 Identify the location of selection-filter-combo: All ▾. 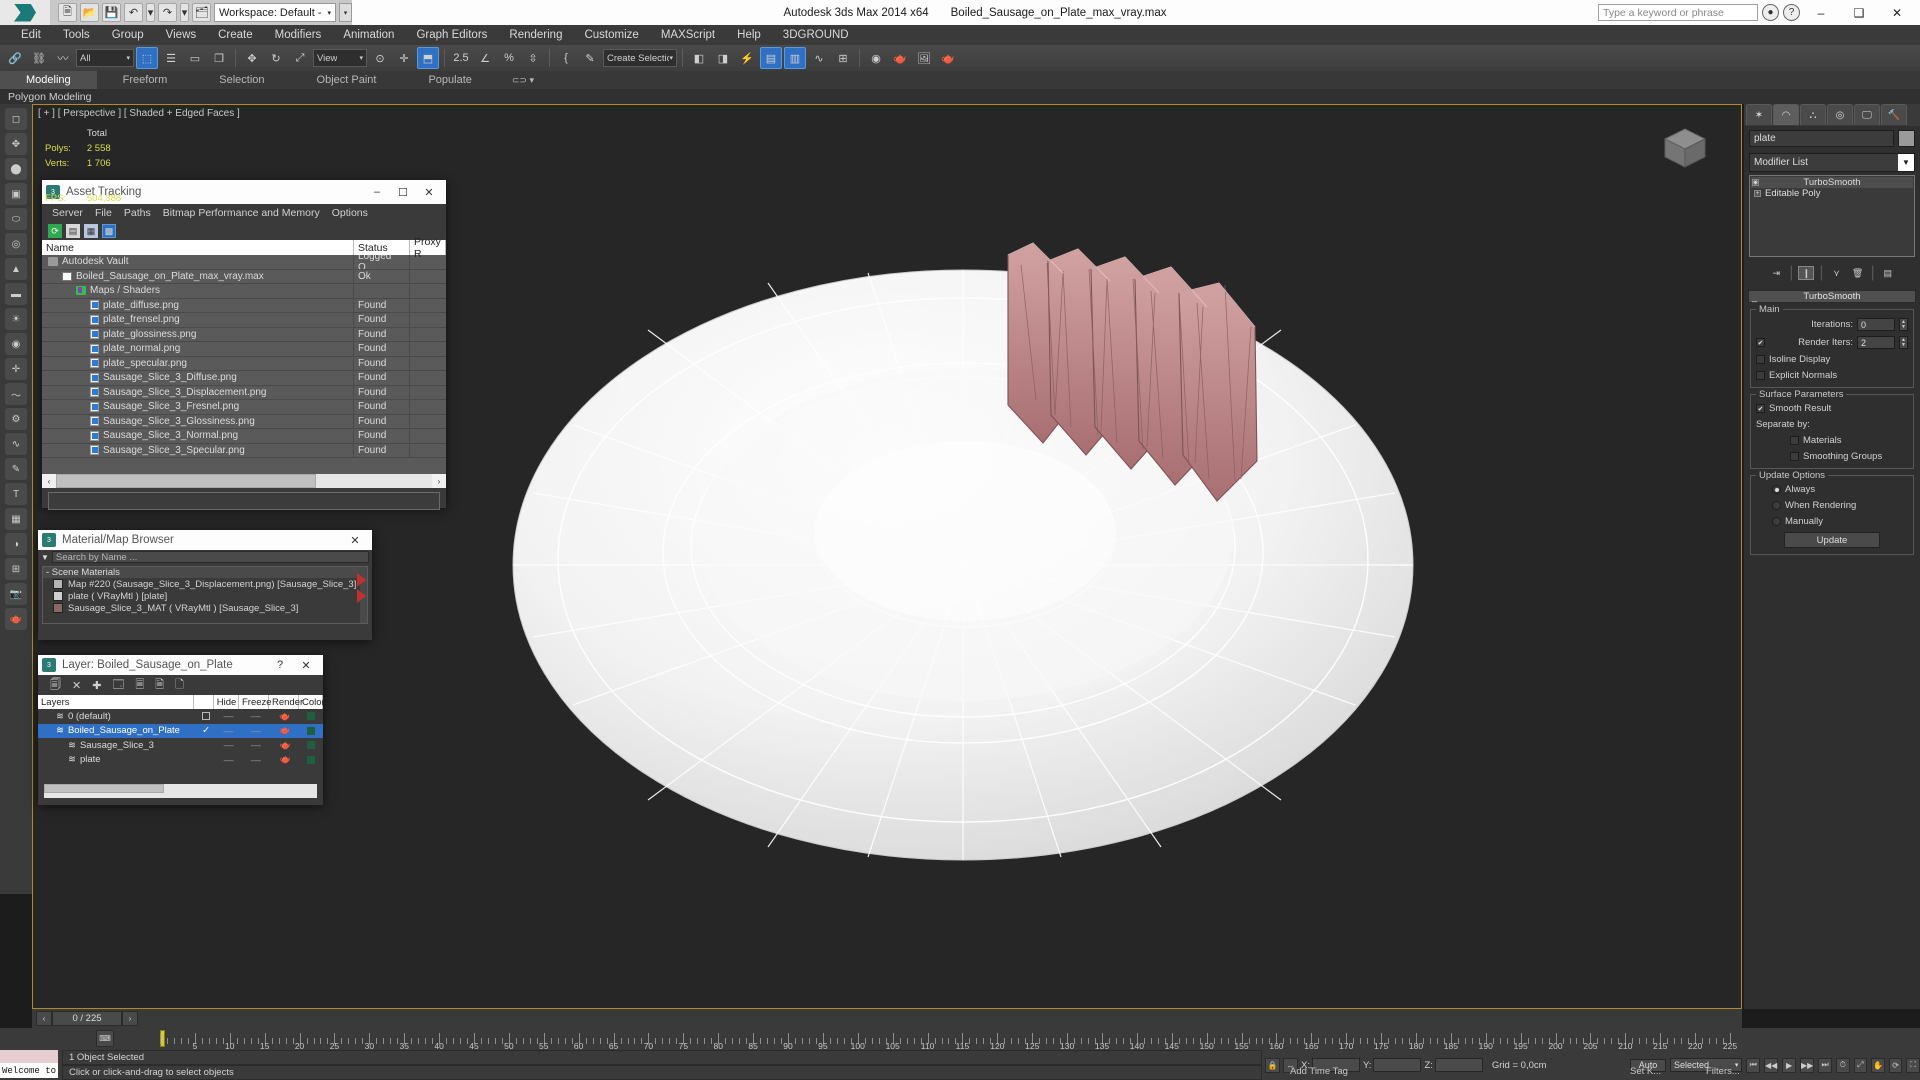
(105, 58).